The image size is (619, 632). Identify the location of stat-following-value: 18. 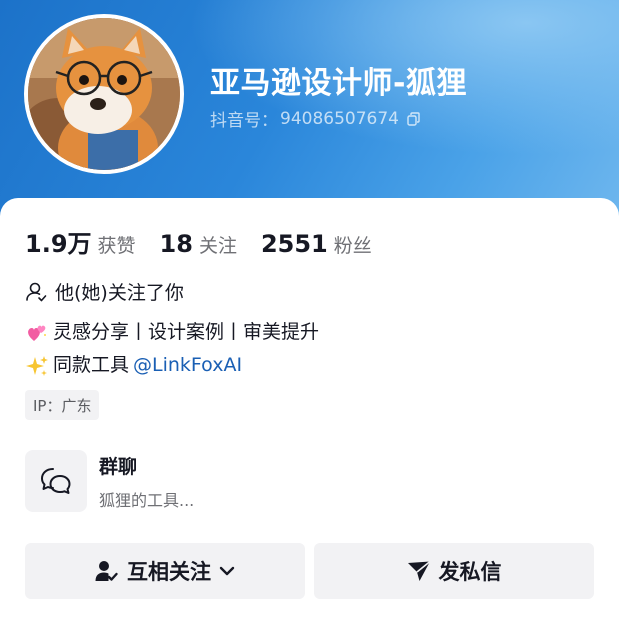
(176, 244).